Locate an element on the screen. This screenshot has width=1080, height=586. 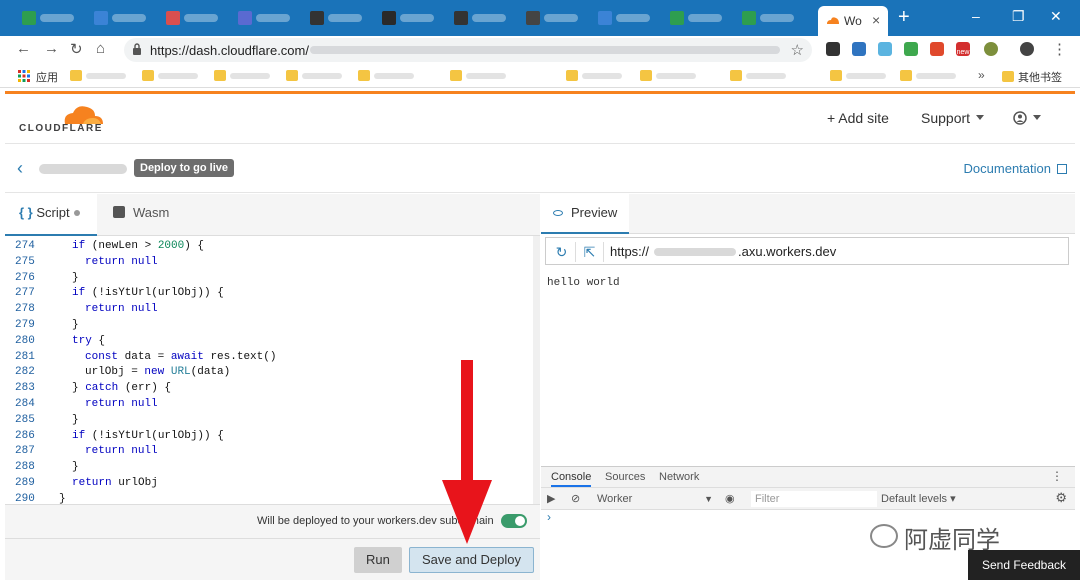
minimize-icon: – is located at coordinates (976, 16).